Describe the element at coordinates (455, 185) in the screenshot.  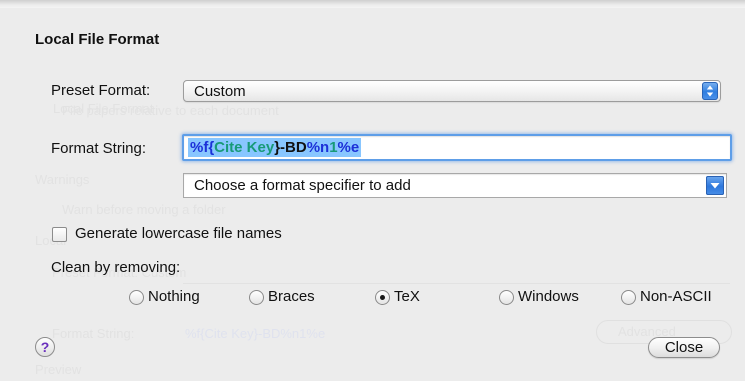
I see `format-specifier-pulldown: Choose a format specifier to add` at that location.